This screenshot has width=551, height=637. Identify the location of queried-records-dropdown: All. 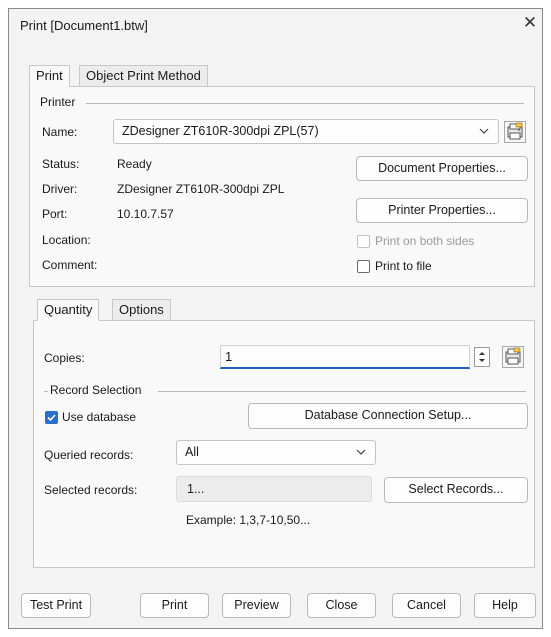
(276, 452).